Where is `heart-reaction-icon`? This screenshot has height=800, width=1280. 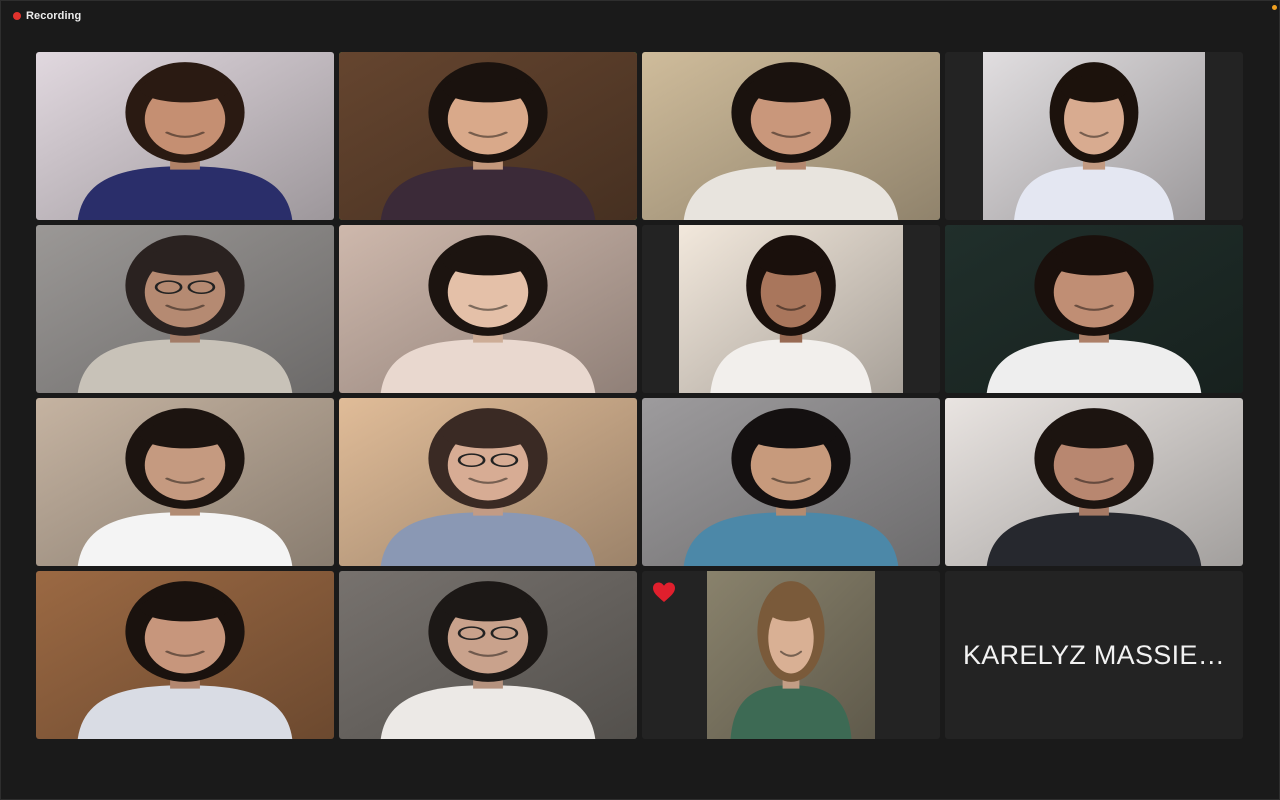
heart-reaction-icon is located at coordinates (664, 592).